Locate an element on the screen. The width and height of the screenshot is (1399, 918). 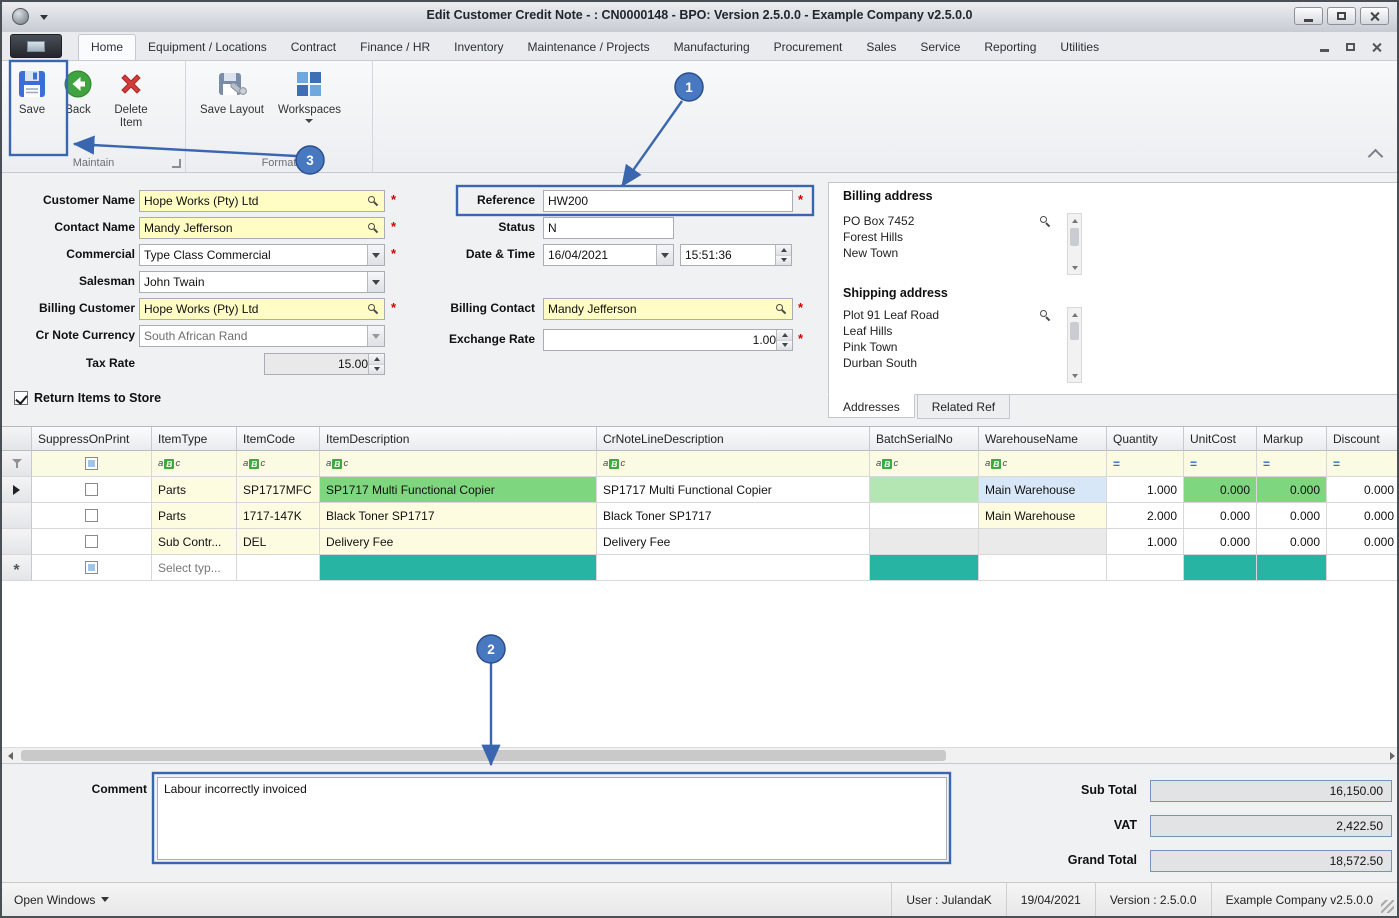
column-header-quantity: Quantity is located at coordinates (1145, 439).